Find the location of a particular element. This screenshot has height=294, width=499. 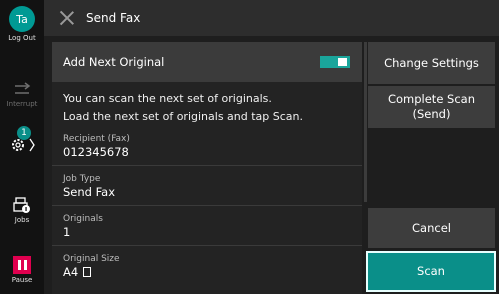

scrollbar is located at coordinates (365, 122).